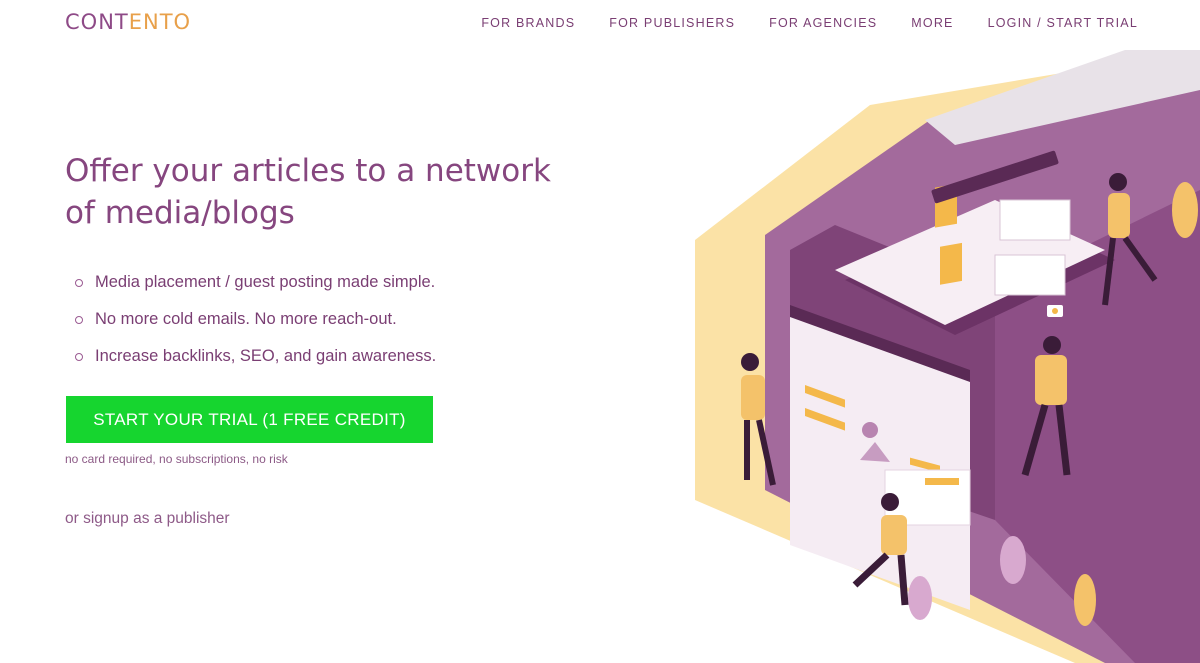 The image size is (1200, 663). What do you see at coordinates (823, 23) in the screenshot?
I see `nav-for-agencies: FOR AGENCIES` at bounding box center [823, 23].